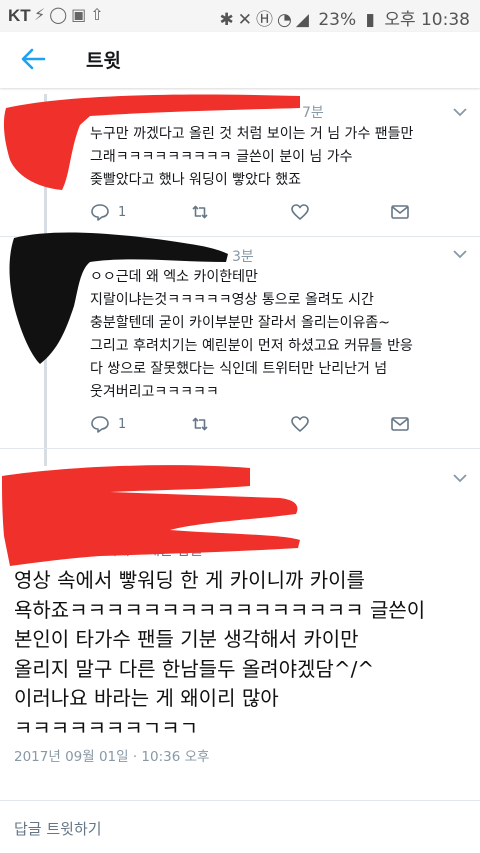 The image size is (480, 853). What do you see at coordinates (337, 20) in the screenshot?
I see `battery-label: 23%` at bounding box center [337, 20].